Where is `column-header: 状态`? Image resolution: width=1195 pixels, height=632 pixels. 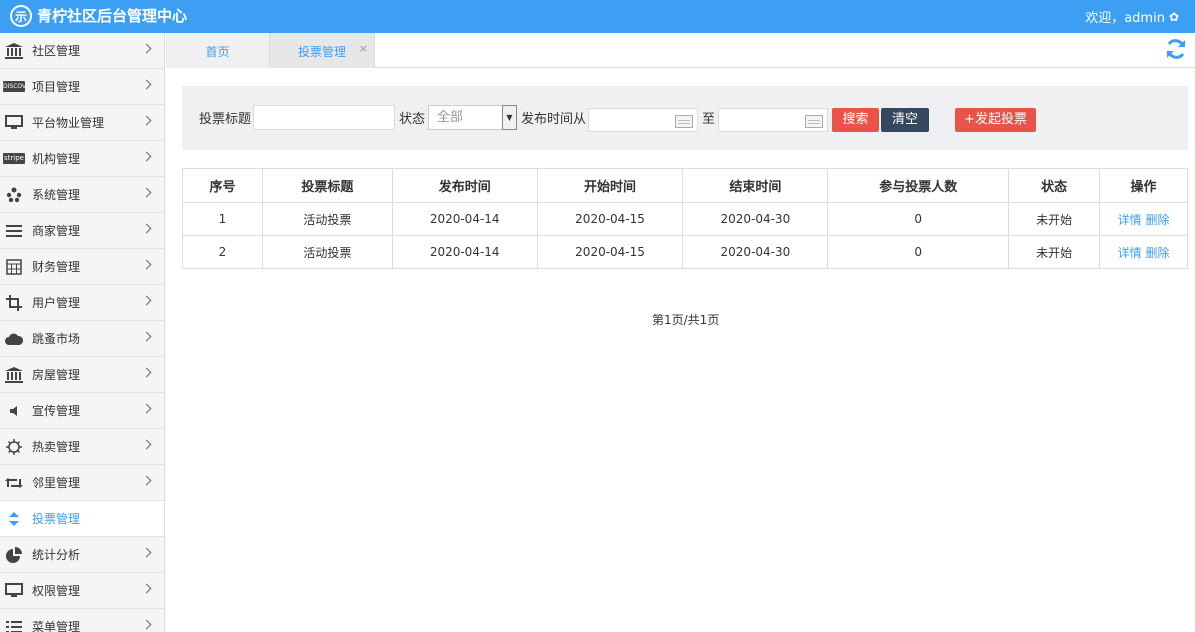
column-header: 状态 is located at coordinates (1054, 185).